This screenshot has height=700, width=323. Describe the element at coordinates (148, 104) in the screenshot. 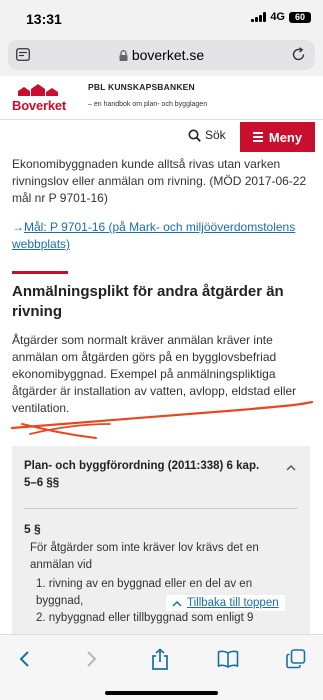

I see `site-subtitle: – en handbok om plan- och bygglagen` at that location.